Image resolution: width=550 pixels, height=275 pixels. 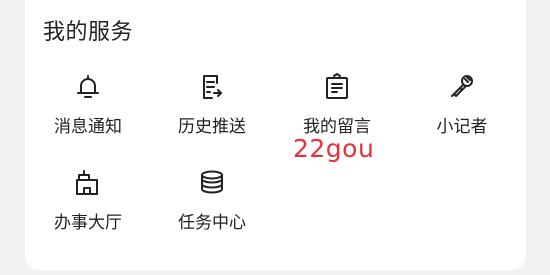 I want to click on service-little-reporter: 小记者, so click(x=462, y=112).